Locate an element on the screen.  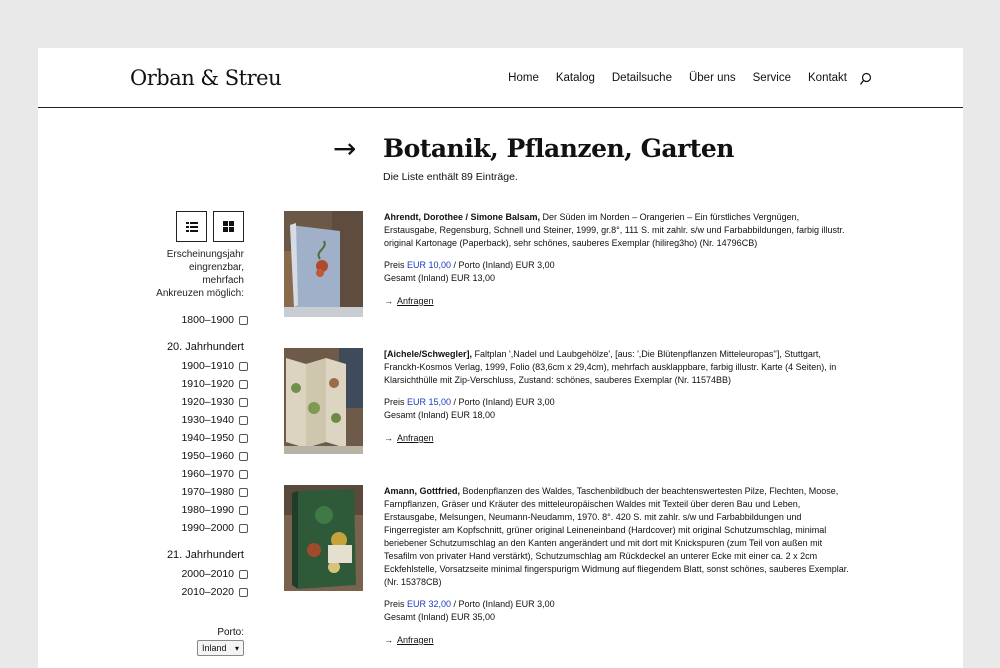
grid-view-icon is located at coordinates (228, 226).